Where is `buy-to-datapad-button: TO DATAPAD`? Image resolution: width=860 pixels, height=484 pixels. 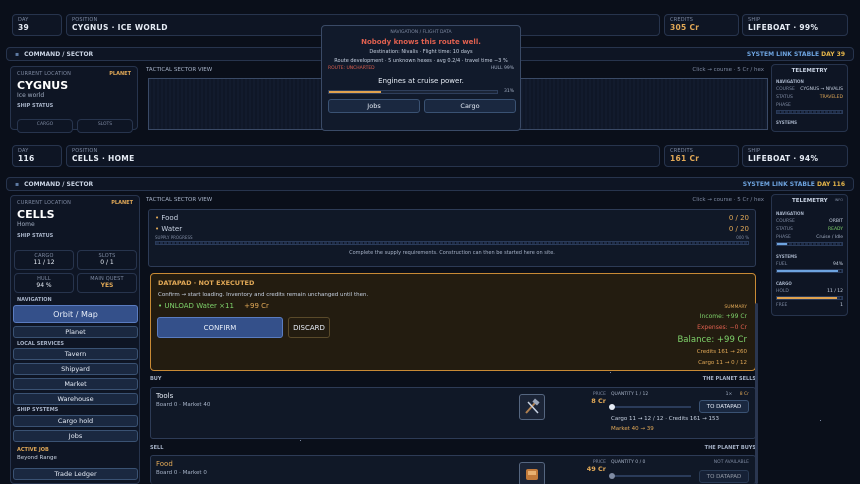 buy-to-datapad-button: TO DATAPAD is located at coordinates (724, 406).